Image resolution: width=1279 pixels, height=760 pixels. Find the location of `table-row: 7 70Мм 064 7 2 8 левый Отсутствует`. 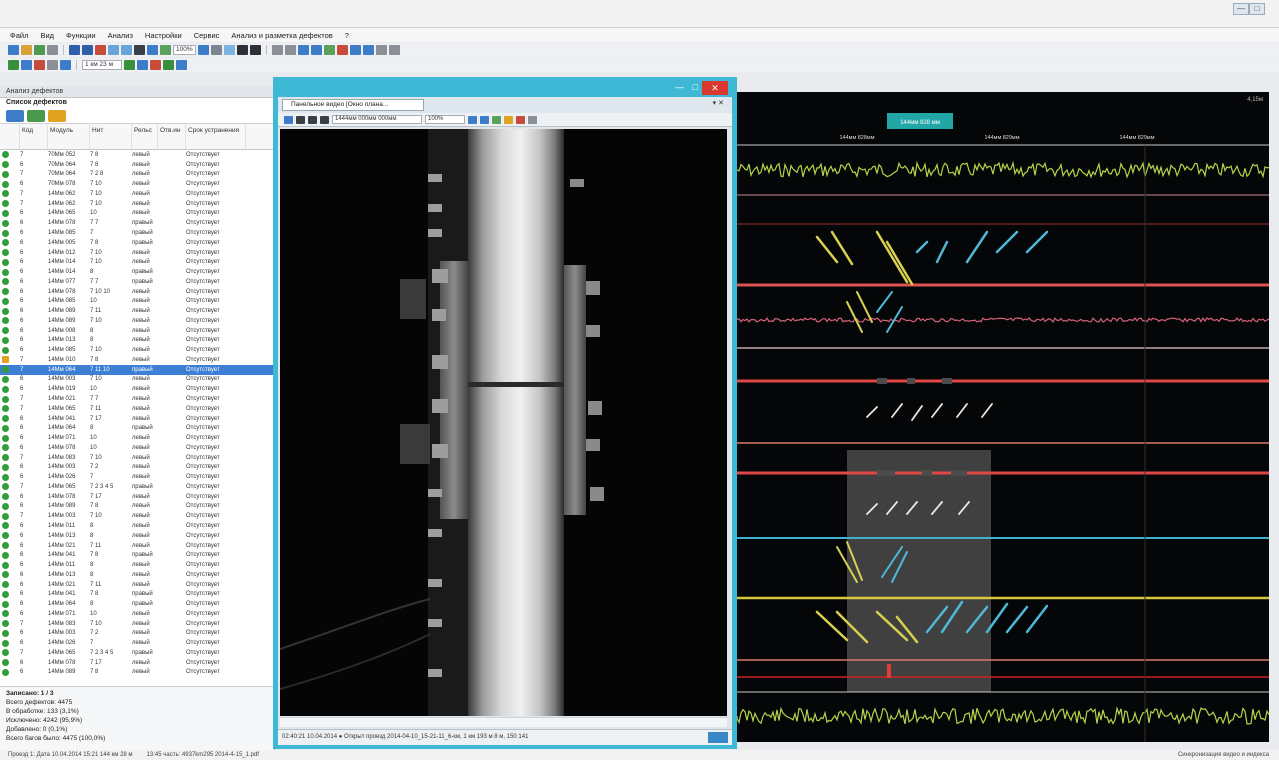

table-row: 7 70Мм 064 7 2 8 левый Отсутствует is located at coordinates (137, 175).